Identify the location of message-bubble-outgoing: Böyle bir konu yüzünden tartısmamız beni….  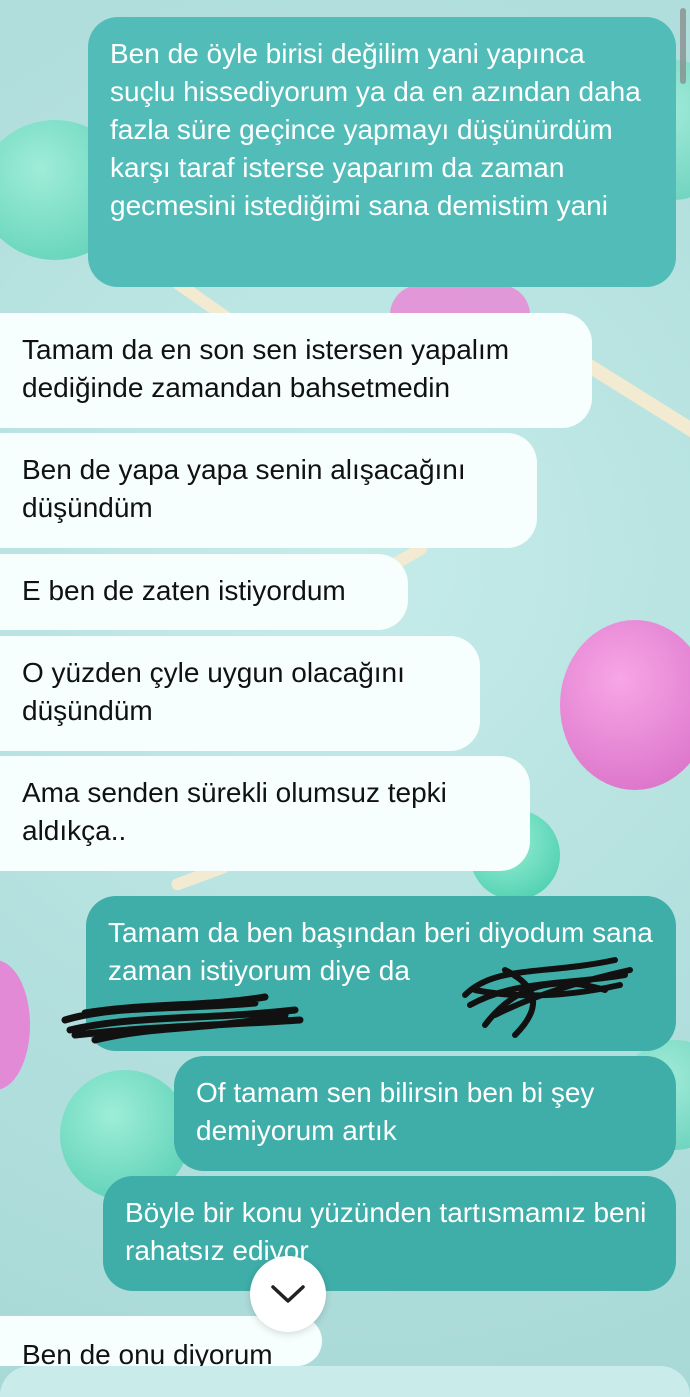
(389, 1233).